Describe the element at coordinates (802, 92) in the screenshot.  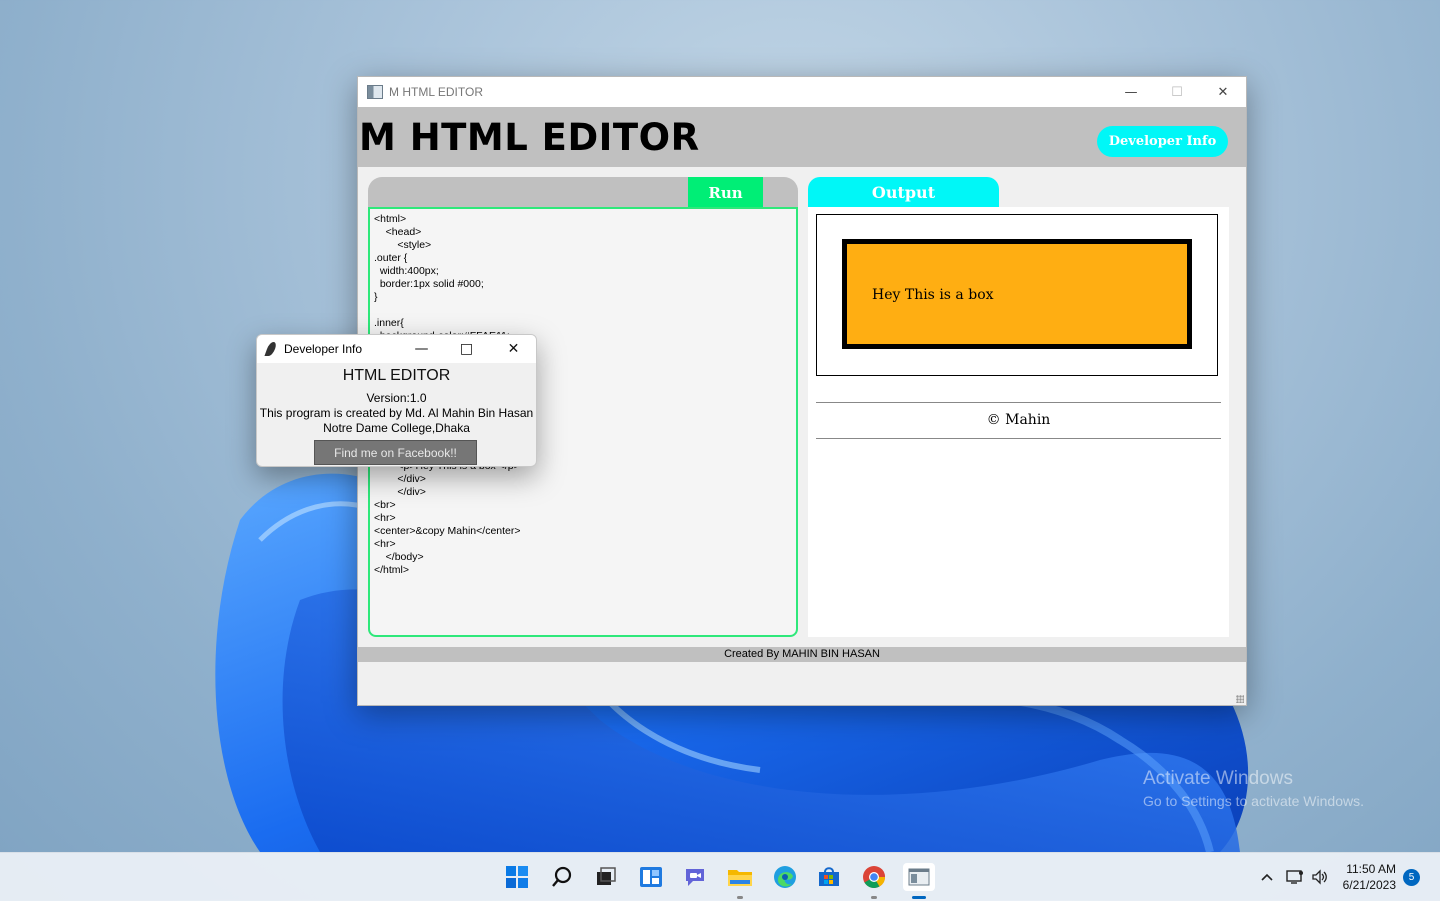
I see `window-titlebar: M HTML EDITOR — ☐ ✕` at that location.